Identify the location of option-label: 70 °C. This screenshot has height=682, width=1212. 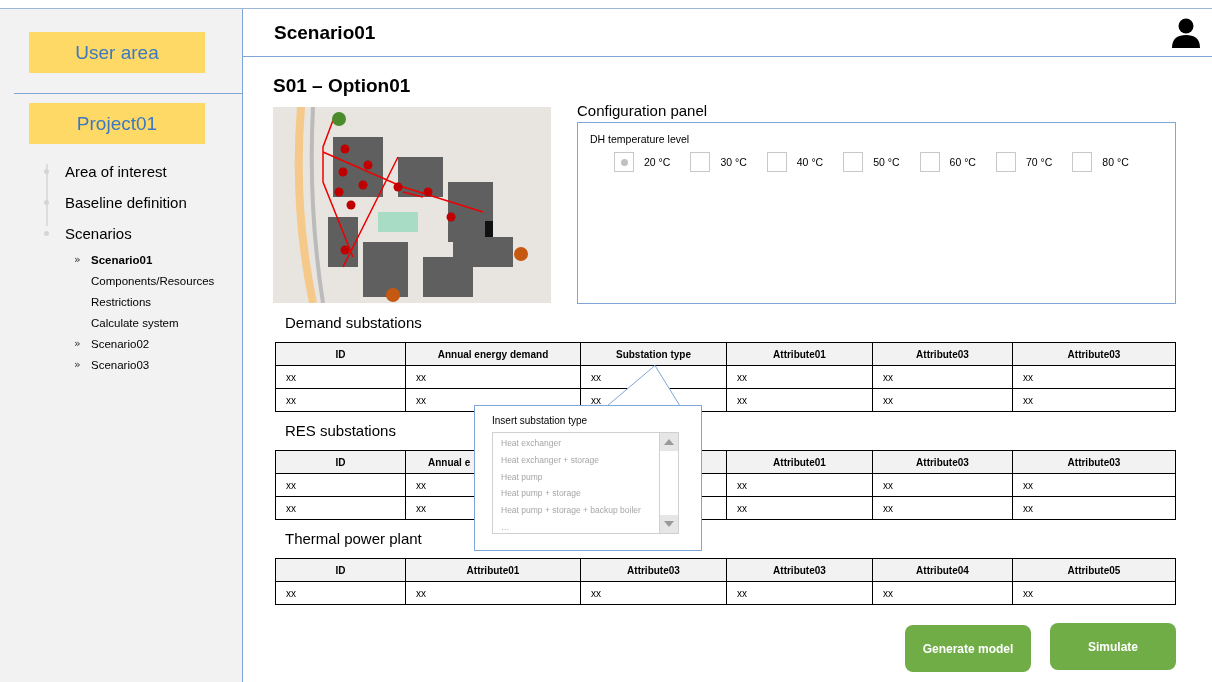
(1039, 162).